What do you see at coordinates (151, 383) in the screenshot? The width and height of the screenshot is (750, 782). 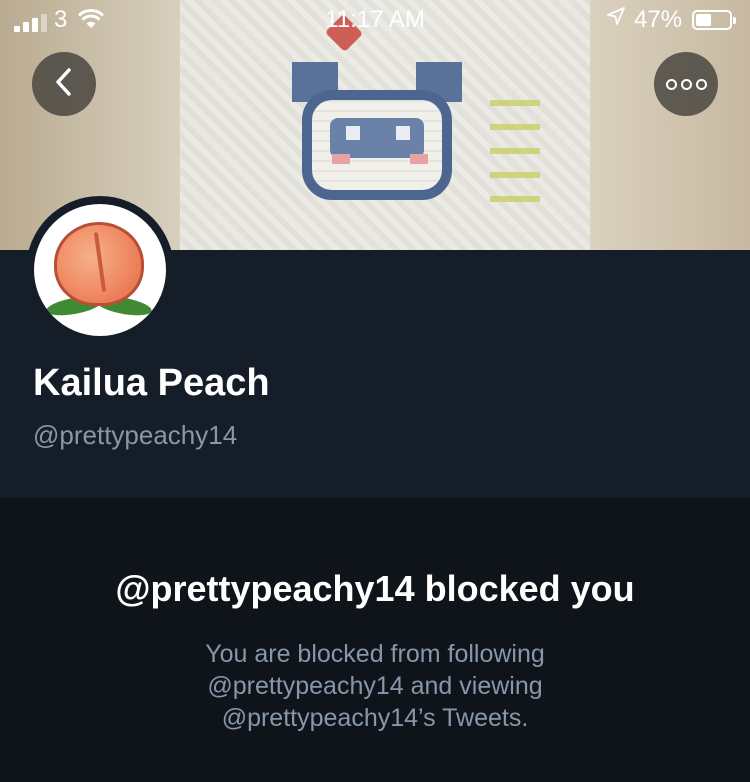 I see `profile-display-name: Kailua Peach` at bounding box center [151, 383].